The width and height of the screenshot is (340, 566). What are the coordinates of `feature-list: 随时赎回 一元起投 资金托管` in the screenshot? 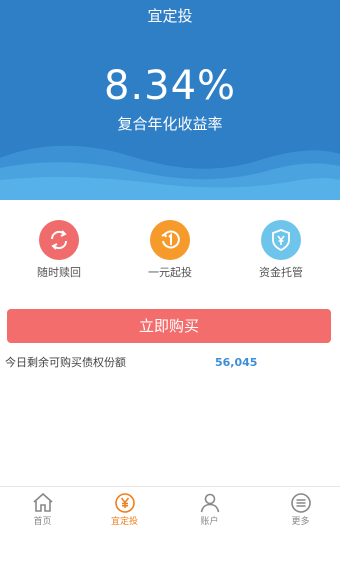 It's located at (170, 255).